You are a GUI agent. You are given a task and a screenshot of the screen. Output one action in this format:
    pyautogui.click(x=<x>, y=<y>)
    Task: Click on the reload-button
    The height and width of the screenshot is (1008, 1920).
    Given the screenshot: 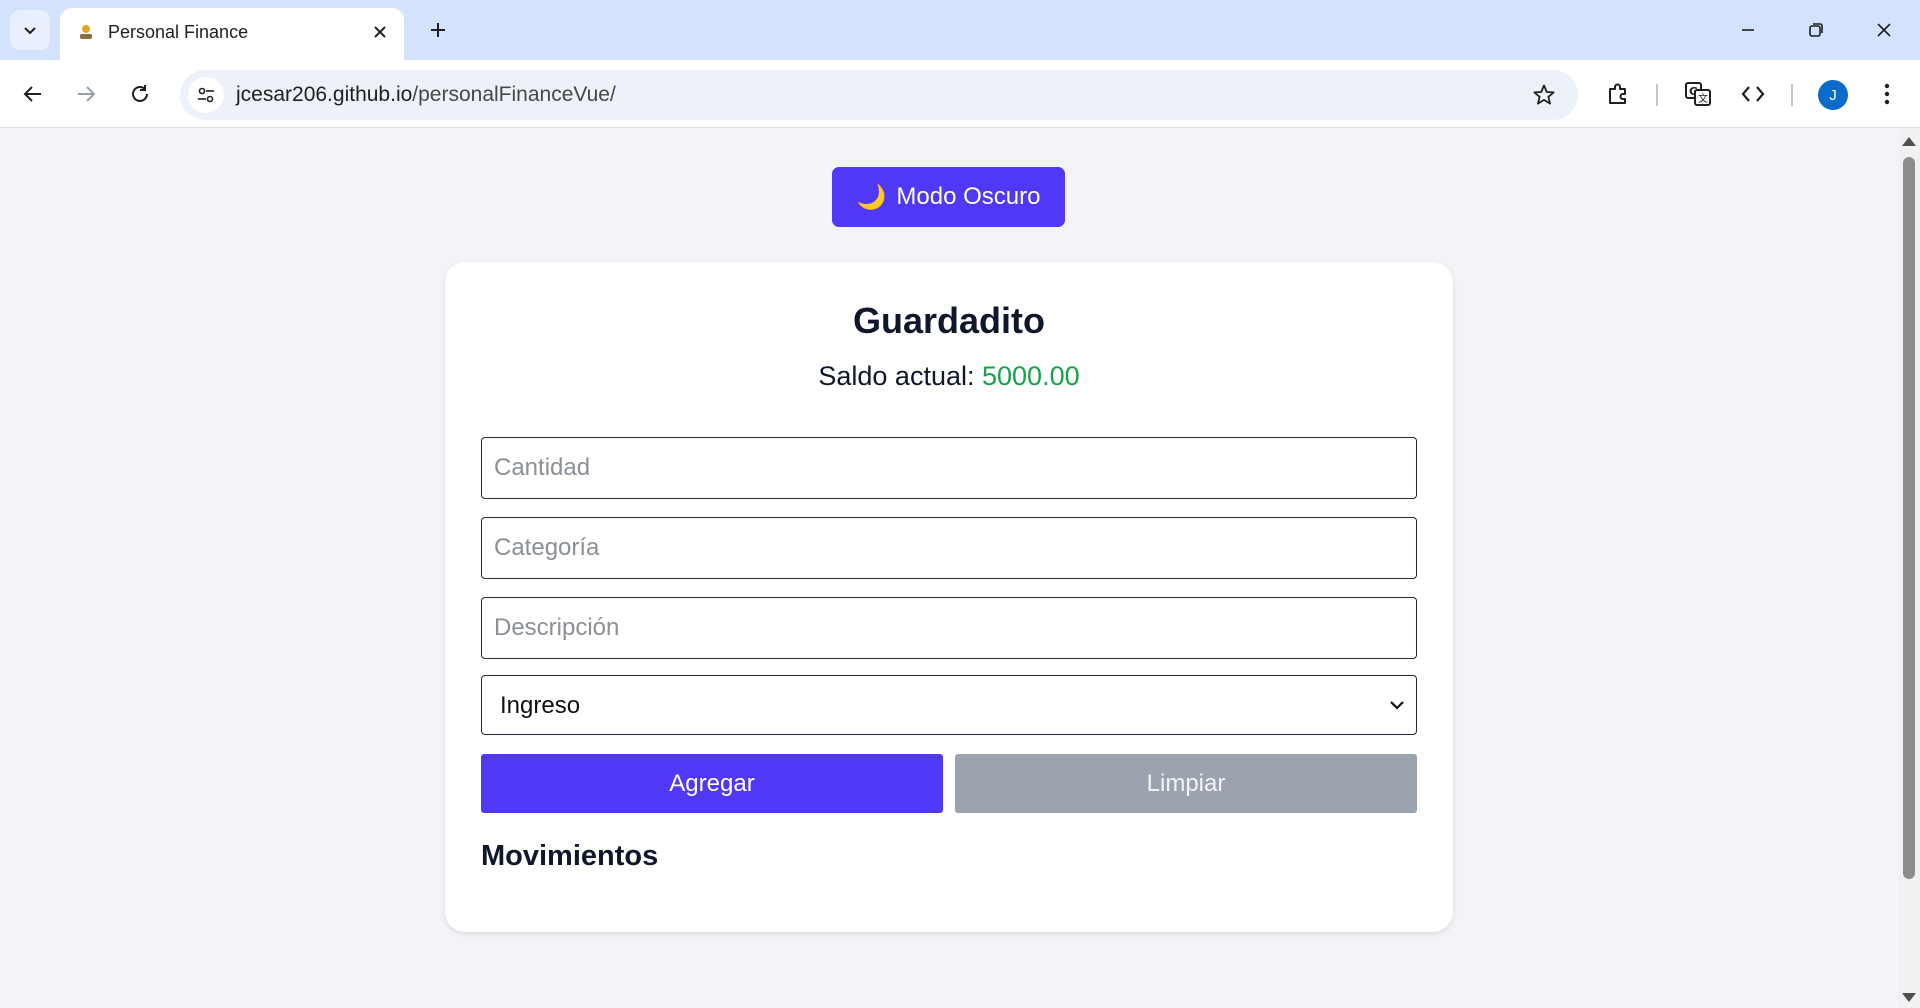 What is the action you would take?
    pyautogui.click(x=140, y=94)
    